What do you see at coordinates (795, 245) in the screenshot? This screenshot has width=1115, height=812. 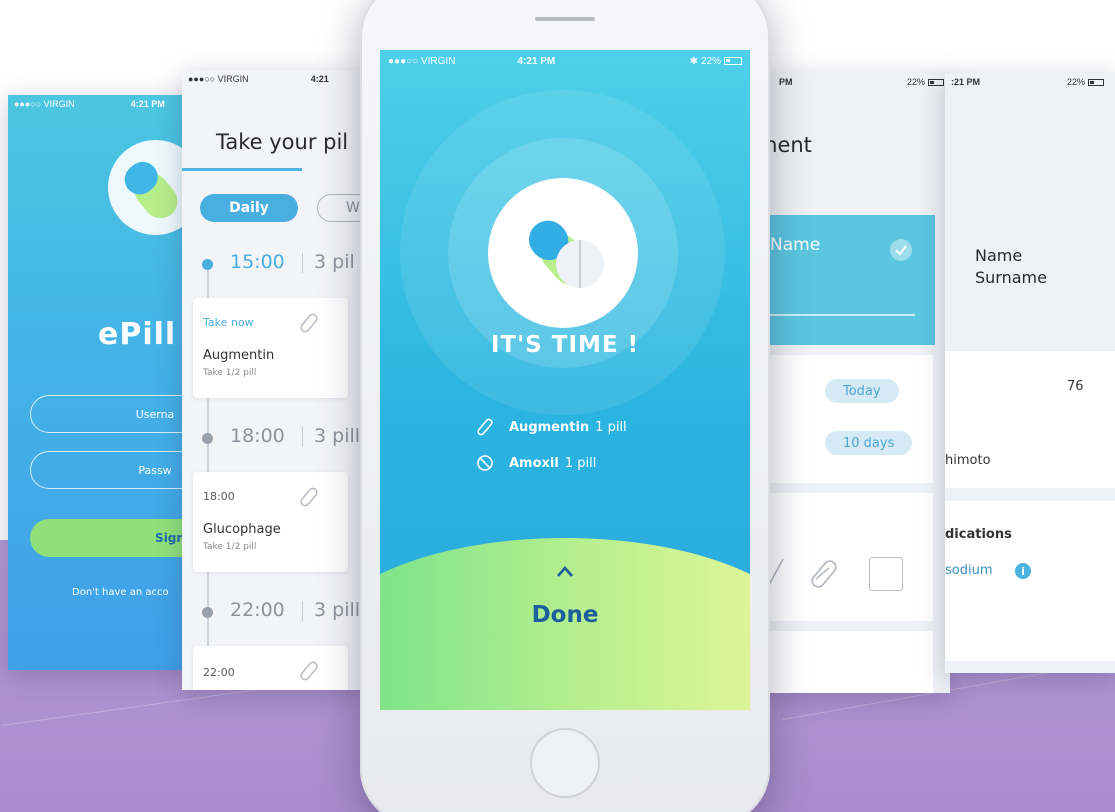 I see `name-label: Name` at bounding box center [795, 245].